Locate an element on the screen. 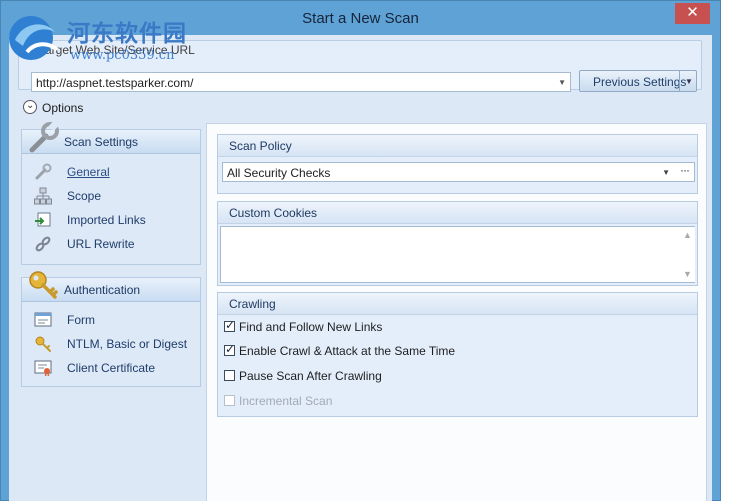 The height and width of the screenshot is (501, 740). crawl-attack-same-time-option: Enable Crawl & Attack at the Same Time is located at coordinates (424, 350).